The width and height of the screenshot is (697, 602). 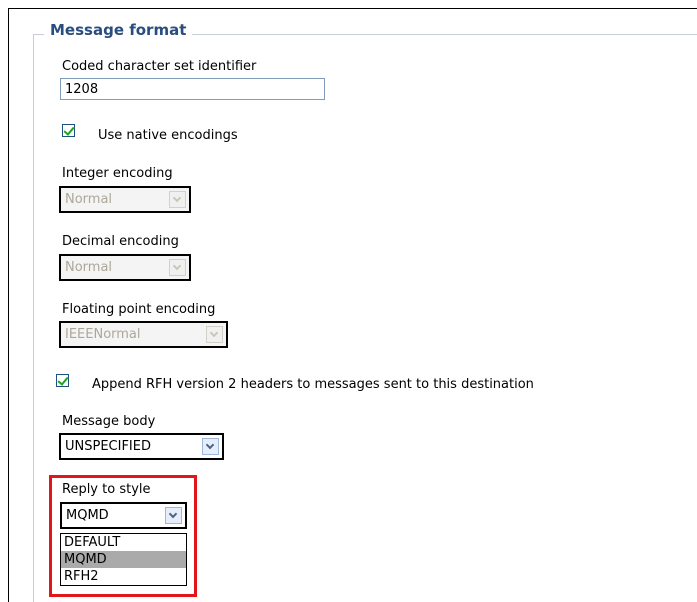 I want to click on message-body-select: UNSPECIFIED, so click(x=141, y=446).